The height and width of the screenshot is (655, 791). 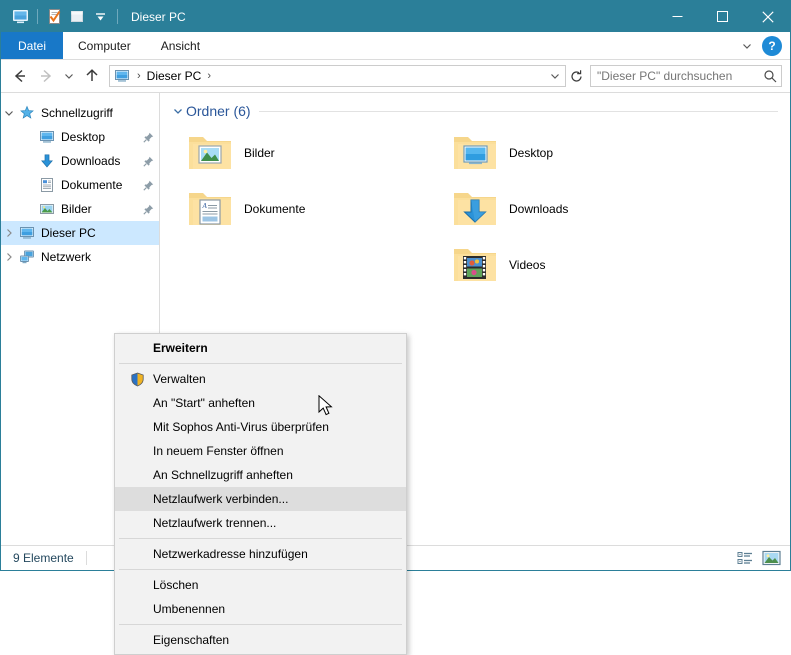 What do you see at coordinates (395, 46) in the screenshot?
I see `ribbon-tabs: Datei Computer Ansicht ?` at bounding box center [395, 46].